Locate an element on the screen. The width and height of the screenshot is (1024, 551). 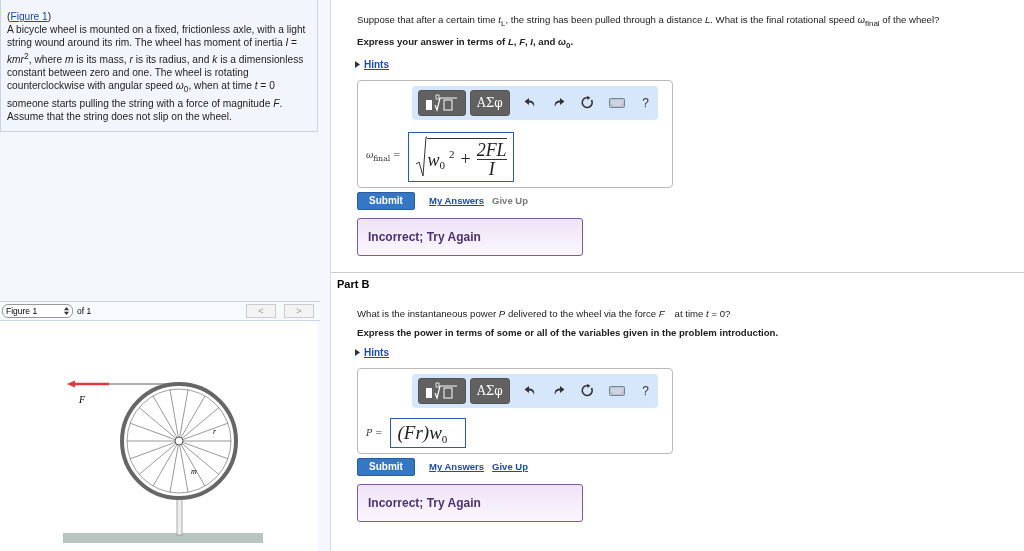
answer-field: (Fr)w$_{0}$ is located at coordinates (428, 432).